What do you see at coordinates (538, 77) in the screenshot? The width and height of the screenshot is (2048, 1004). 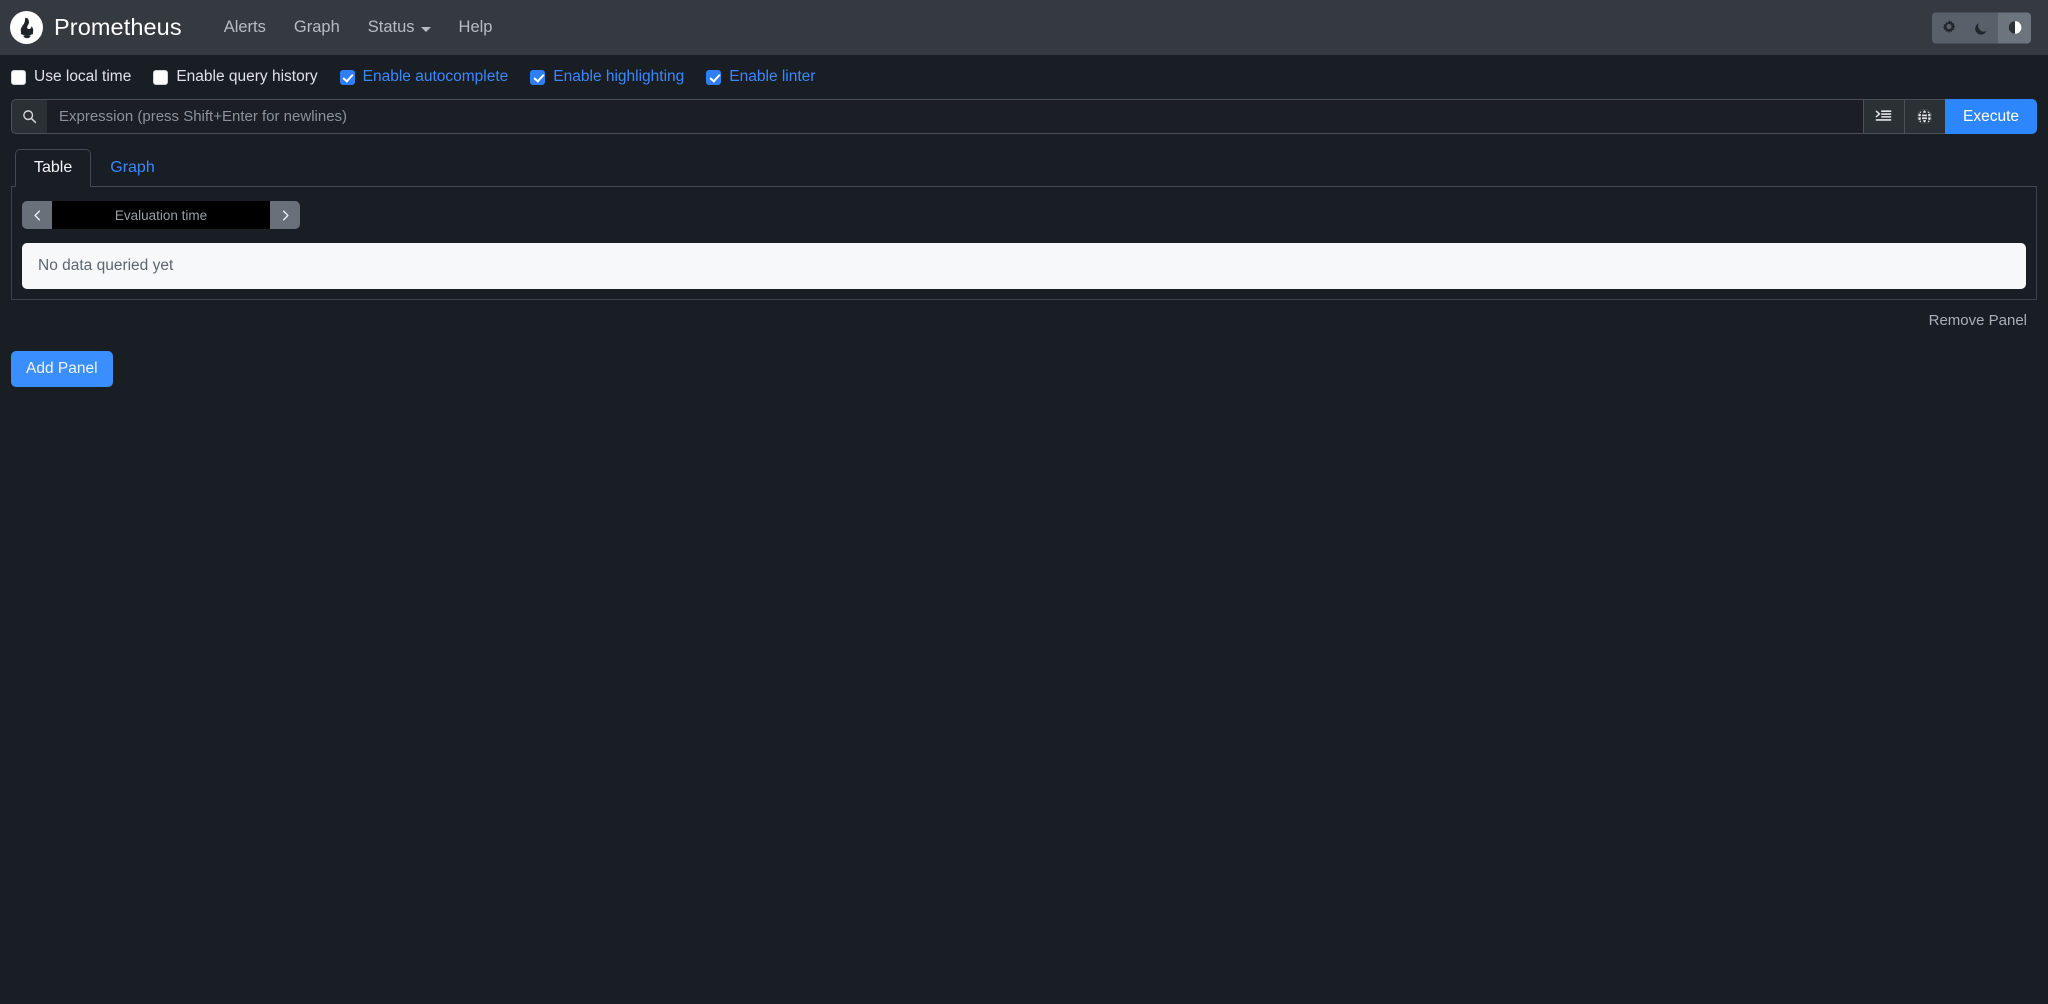 I see `enable-highlighting-checkbox` at bounding box center [538, 77].